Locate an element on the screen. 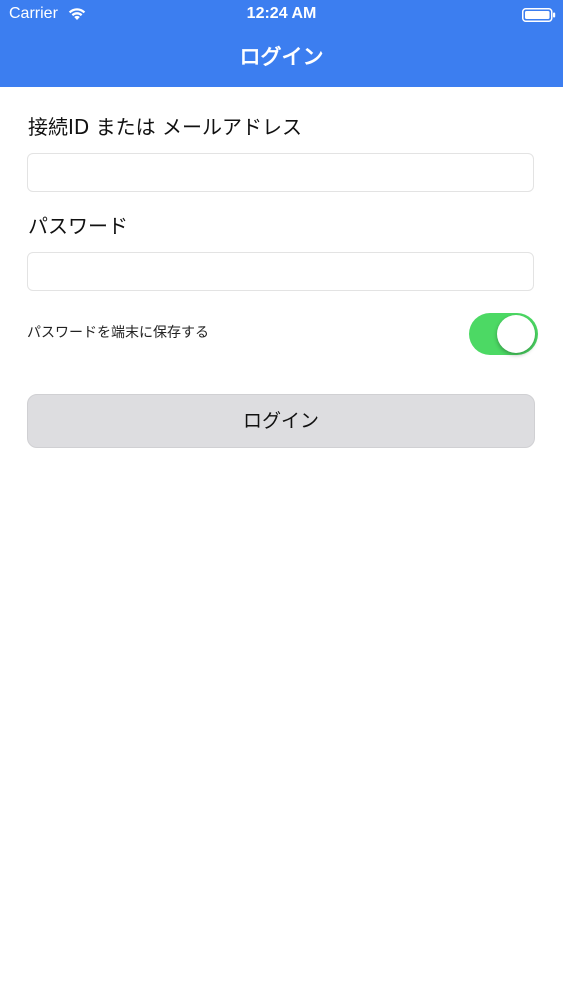 The height and width of the screenshot is (1000, 563). login-button: ログイン is located at coordinates (281, 421).